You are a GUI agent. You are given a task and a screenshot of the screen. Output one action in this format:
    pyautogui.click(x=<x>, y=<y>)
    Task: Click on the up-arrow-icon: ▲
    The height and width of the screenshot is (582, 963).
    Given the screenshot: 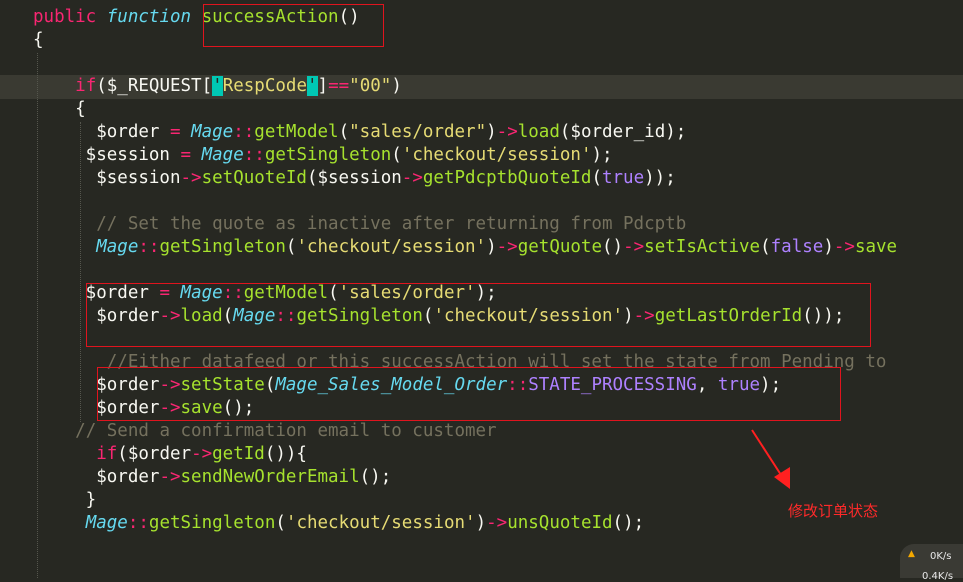 What is the action you would take?
    pyautogui.click(x=911, y=554)
    